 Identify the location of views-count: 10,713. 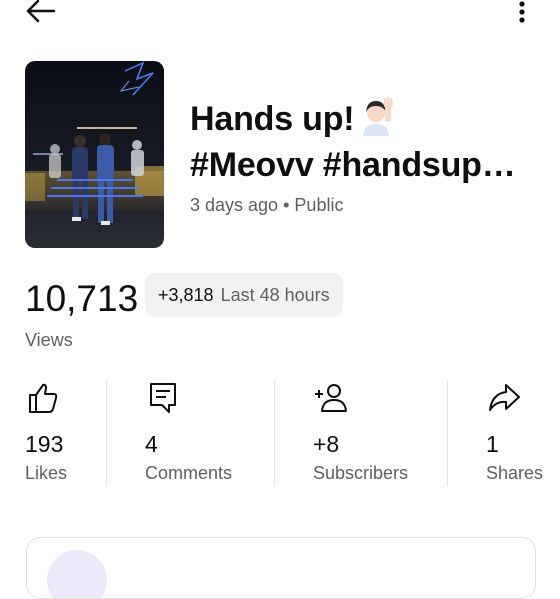
(82, 298).